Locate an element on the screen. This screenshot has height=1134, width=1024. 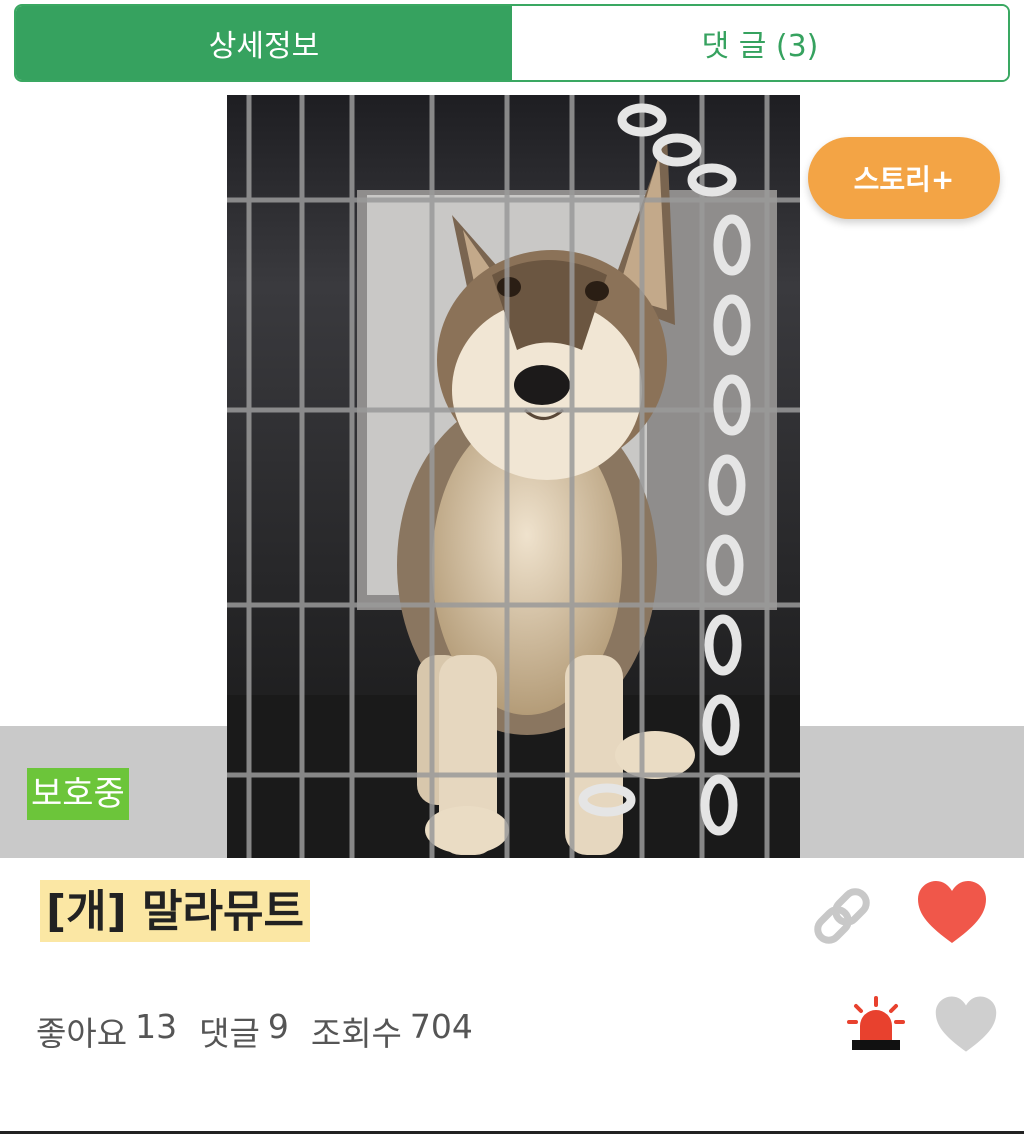
views-count: 704 is located at coordinates (441, 1026).